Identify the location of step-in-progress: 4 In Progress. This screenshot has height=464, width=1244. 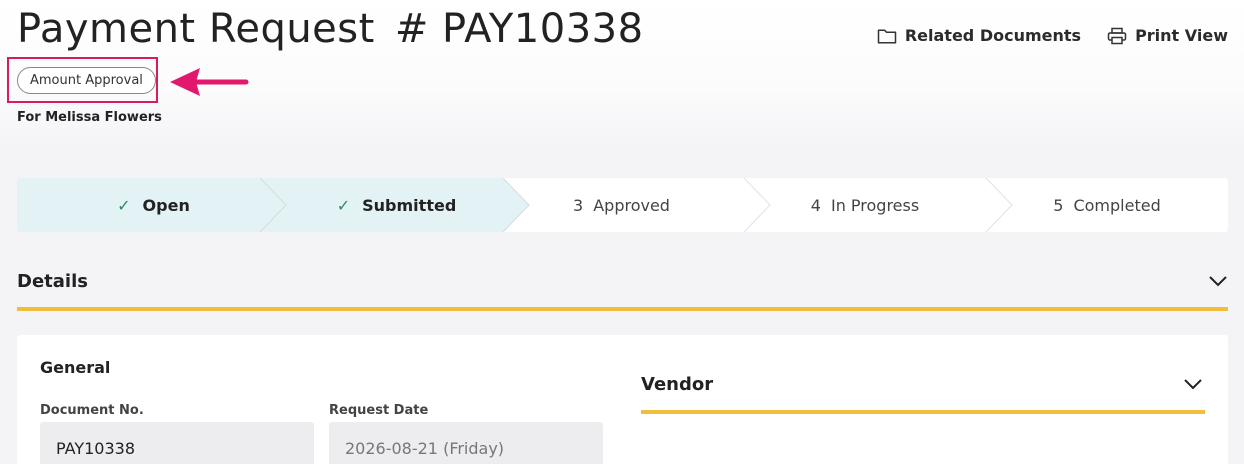
(865, 205).